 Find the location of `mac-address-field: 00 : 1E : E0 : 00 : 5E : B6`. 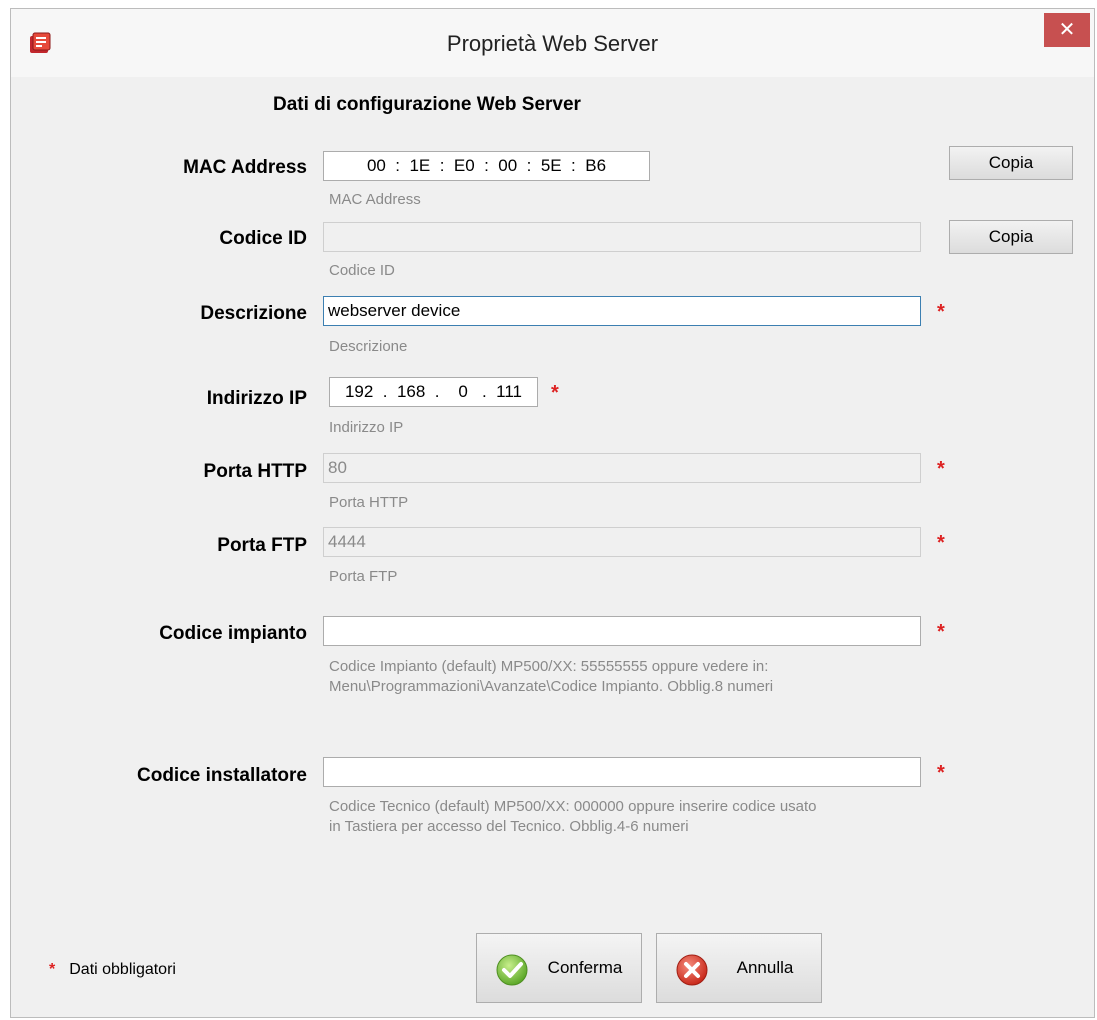

mac-address-field: 00 : 1E : E0 : 00 : 5E : B6 is located at coordinates (486, 166).